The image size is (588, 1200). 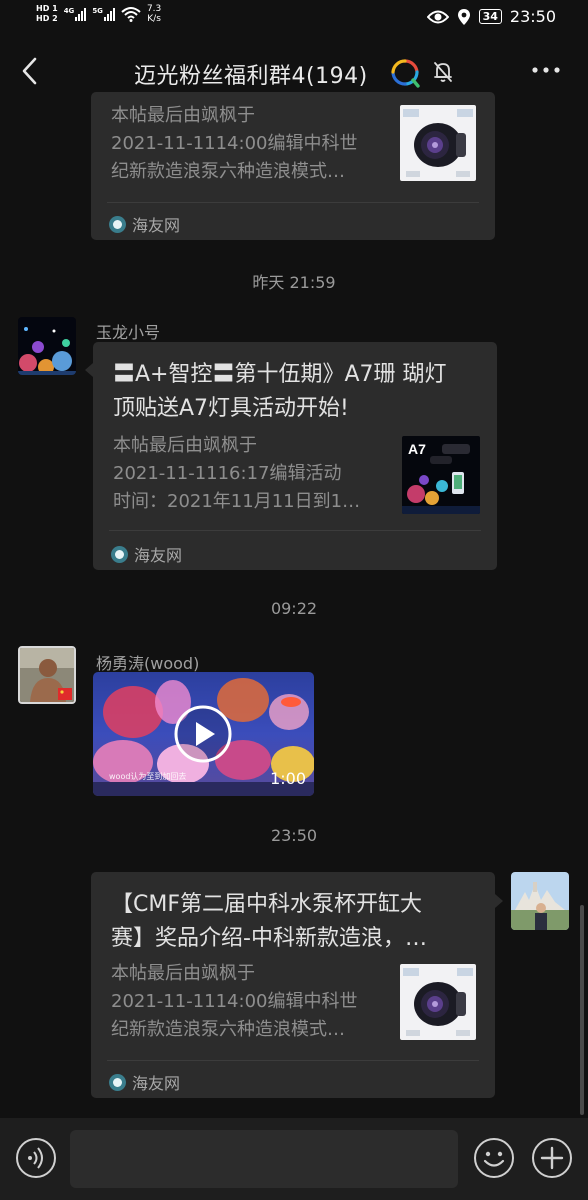 What do you see at coordinates (294, 608) in the screenshot?
I see `message-timestamp: 09:22` at bounding box center [294, 608].